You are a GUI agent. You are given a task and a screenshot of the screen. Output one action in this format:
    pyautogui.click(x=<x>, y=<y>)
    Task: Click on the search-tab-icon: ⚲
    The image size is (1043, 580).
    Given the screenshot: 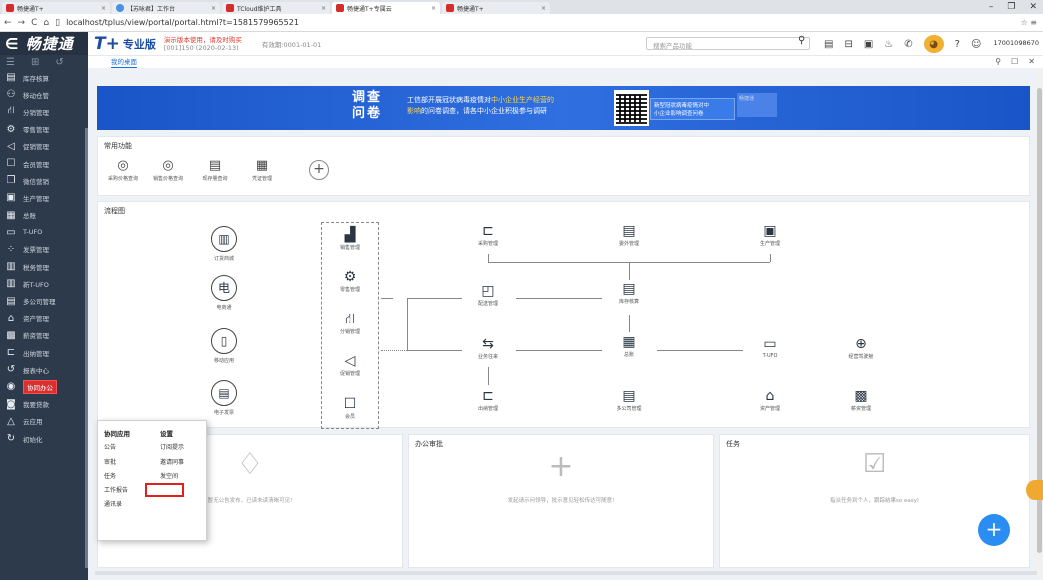 What is the action you would take?
    pyautogui.click(x=998, y=61)
    